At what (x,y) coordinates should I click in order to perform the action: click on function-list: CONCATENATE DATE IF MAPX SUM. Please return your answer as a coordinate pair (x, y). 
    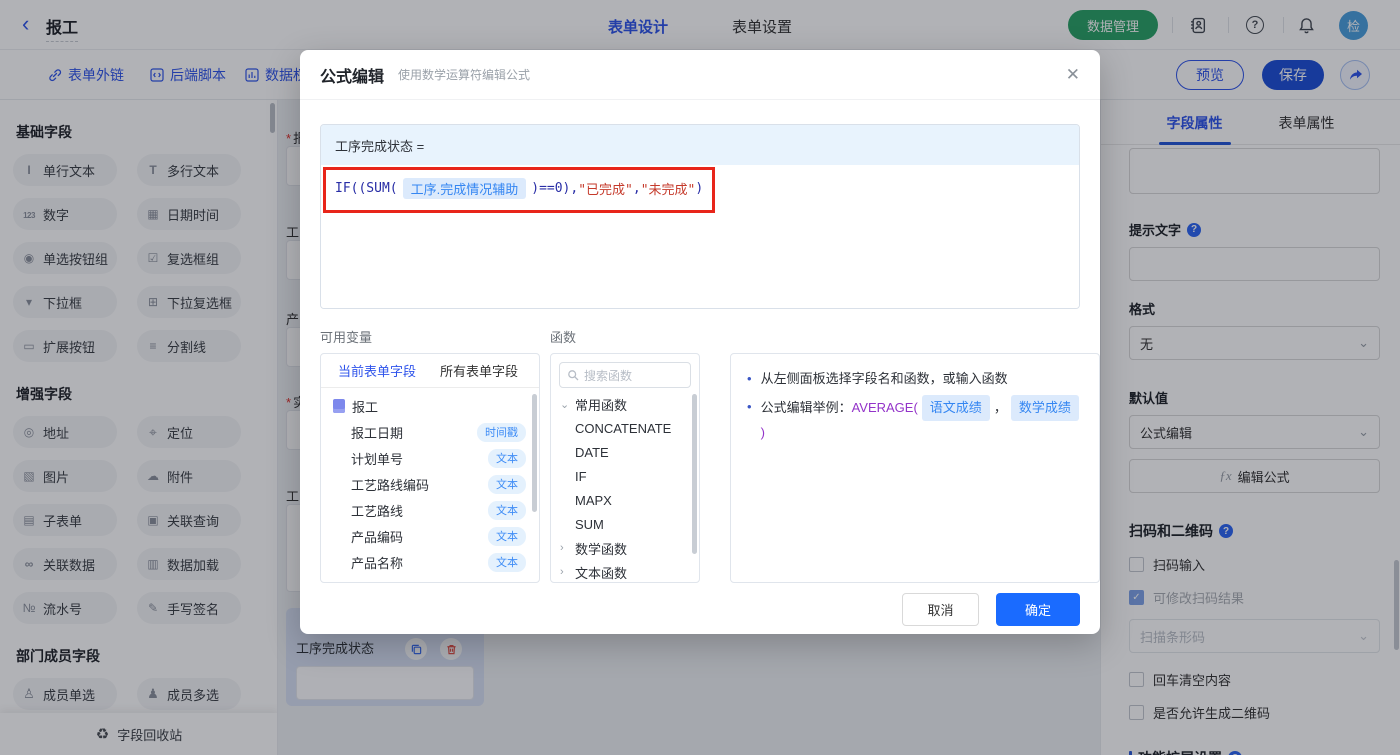
    Looking at the image, I should click on (625, 476).